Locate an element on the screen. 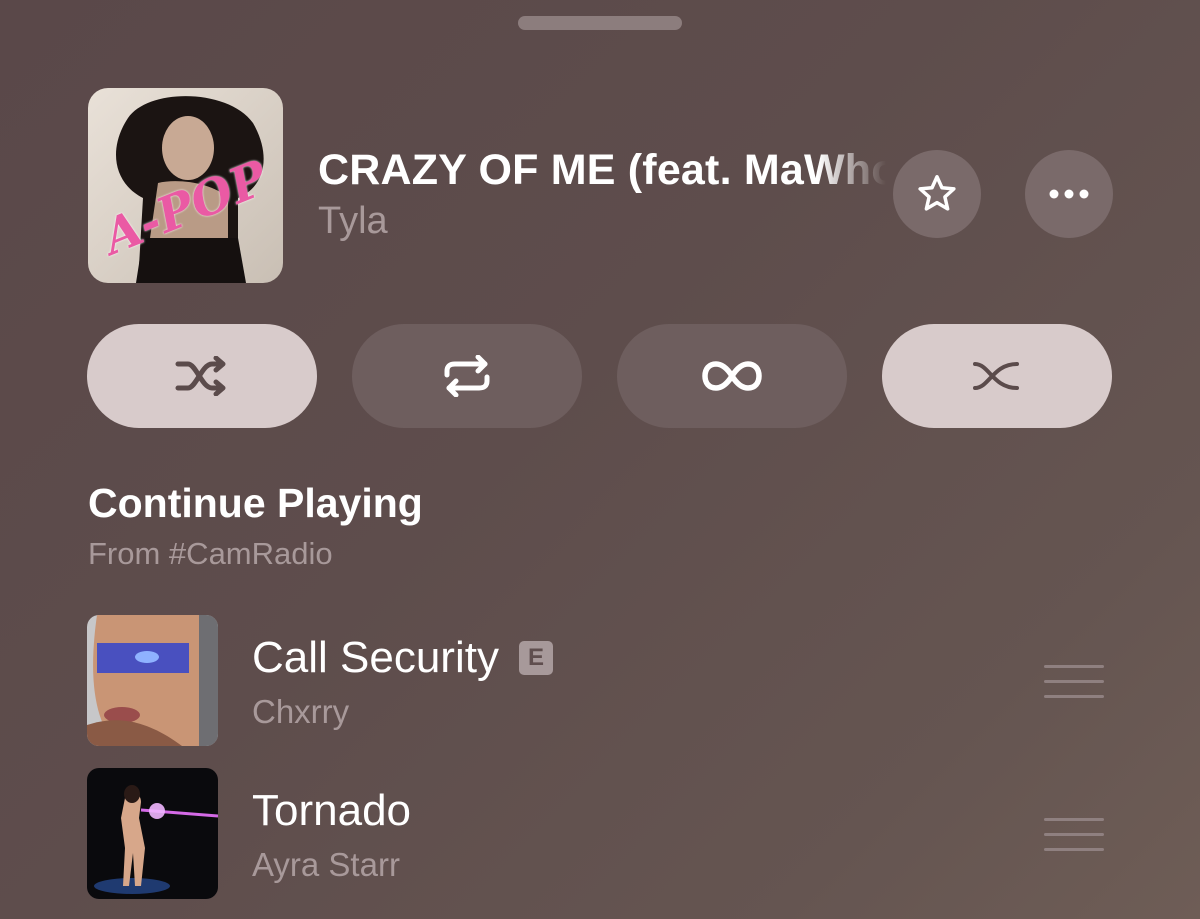  track-title: Tornado is located at coordinates (332, 810).